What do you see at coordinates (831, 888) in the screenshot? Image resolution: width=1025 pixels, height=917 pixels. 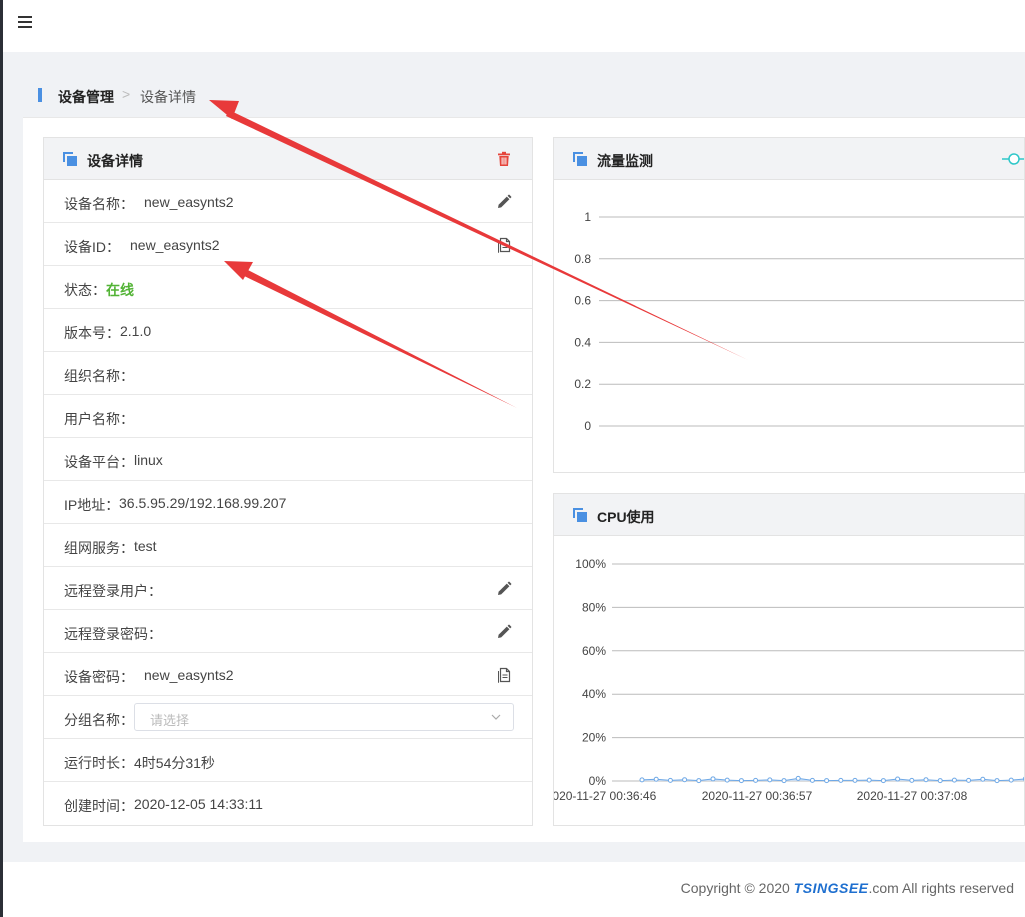 I see `brand-logo-text: TSINGSEE` at bounding box center [831, 888].